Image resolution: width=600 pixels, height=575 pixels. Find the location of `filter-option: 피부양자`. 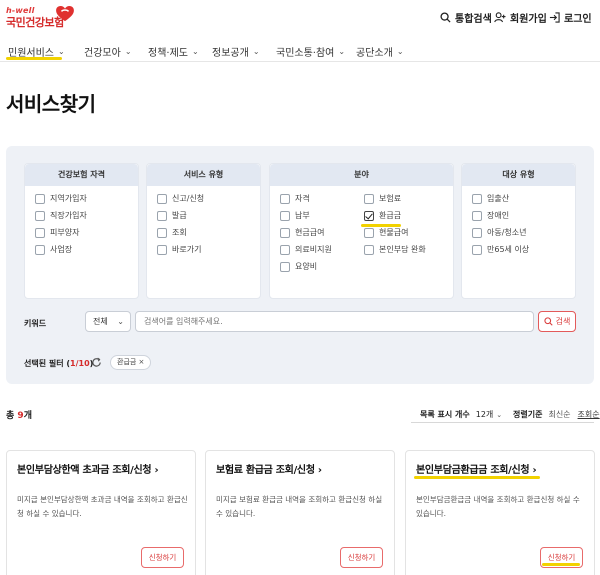

filter-option: 피부양자 is located at coordinates (57, 232).